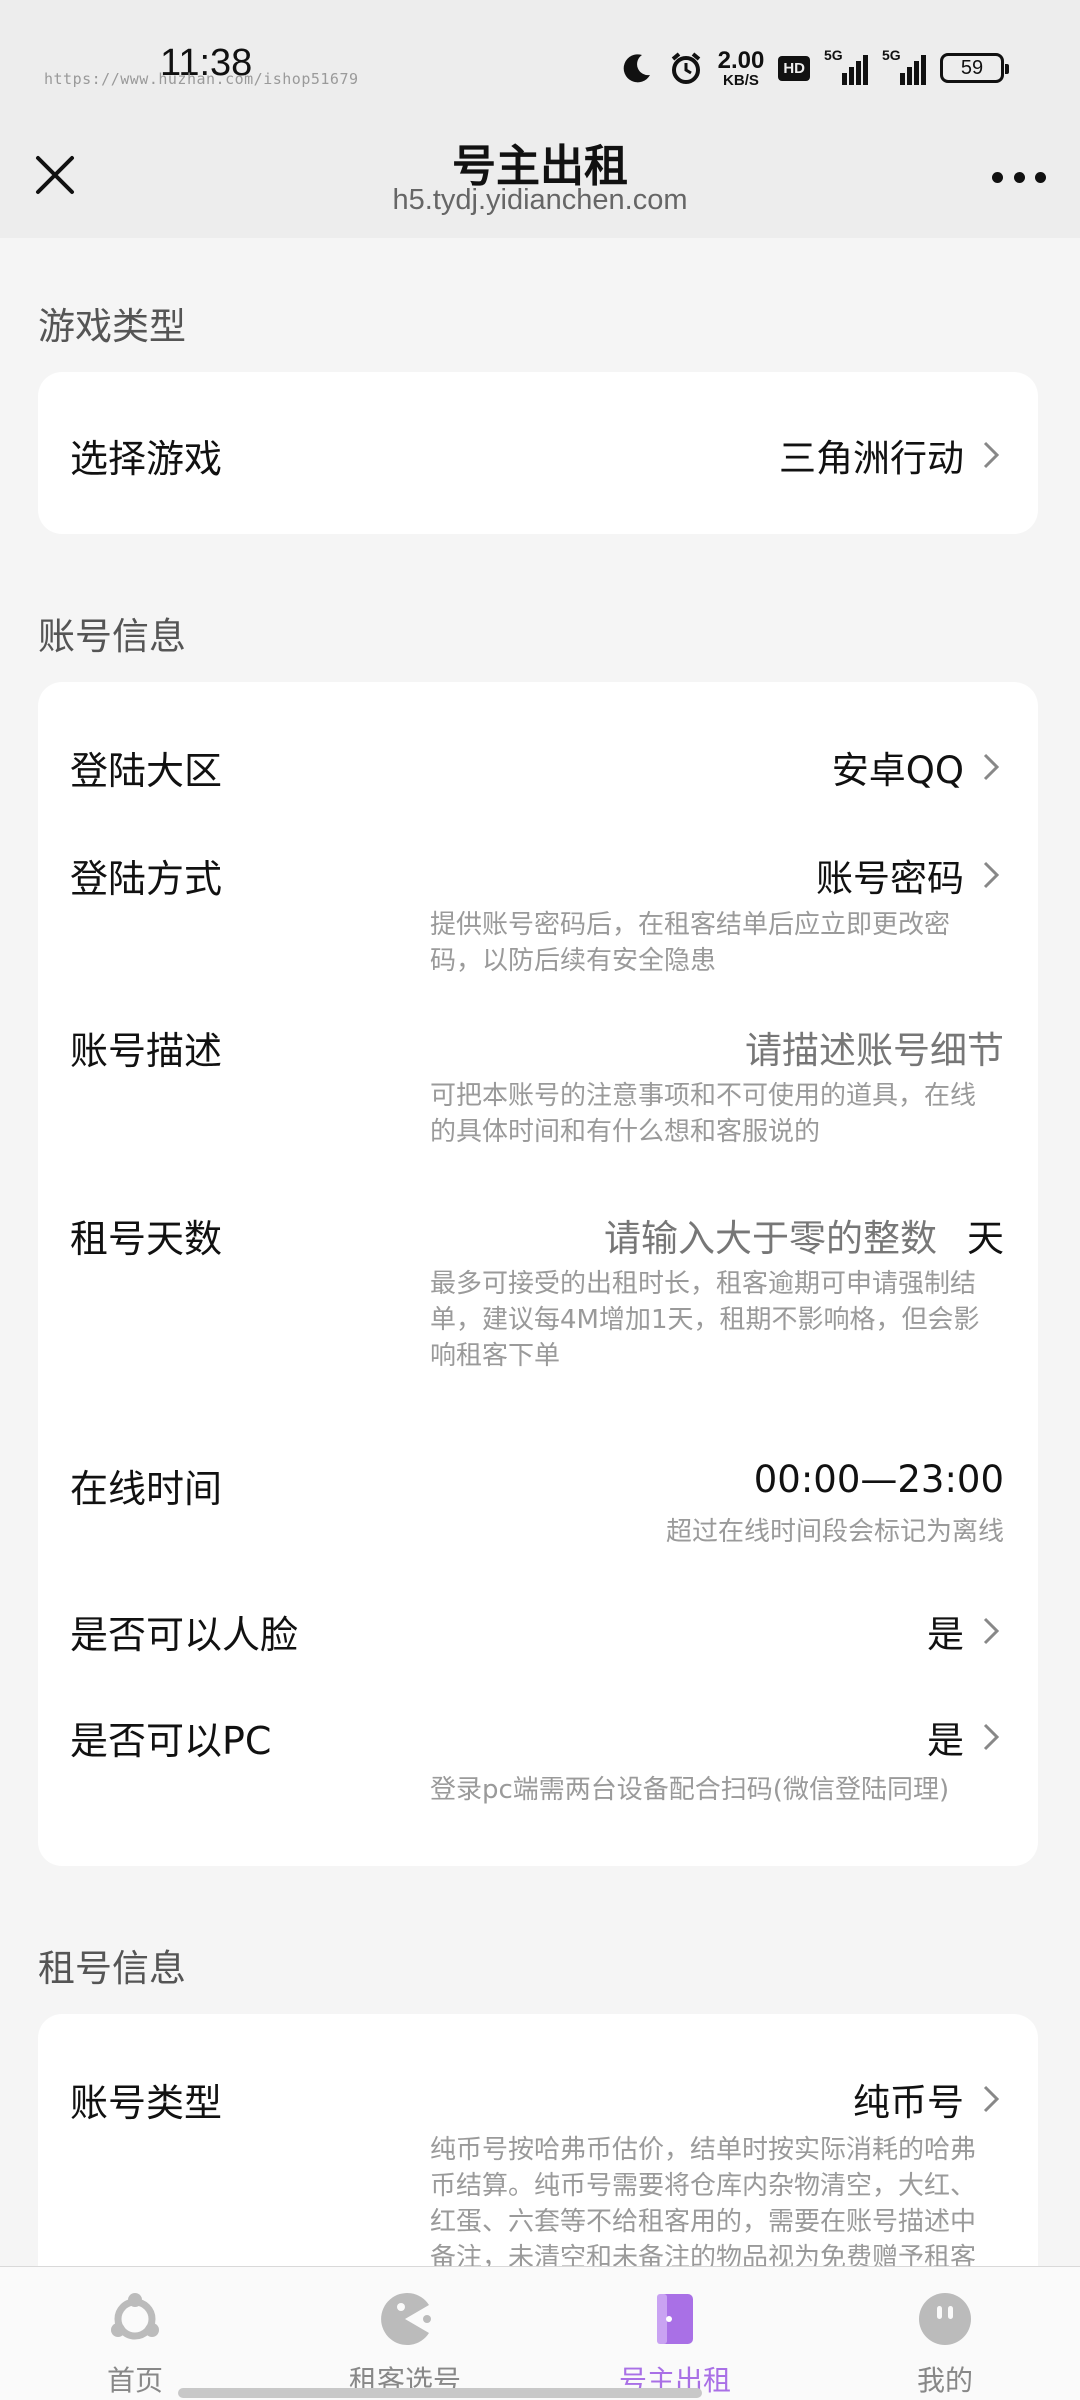  What do you see at coordinates (406, 2319) in the screenshot?
I see `pacman-icon` at bounding box center [406, 2319].